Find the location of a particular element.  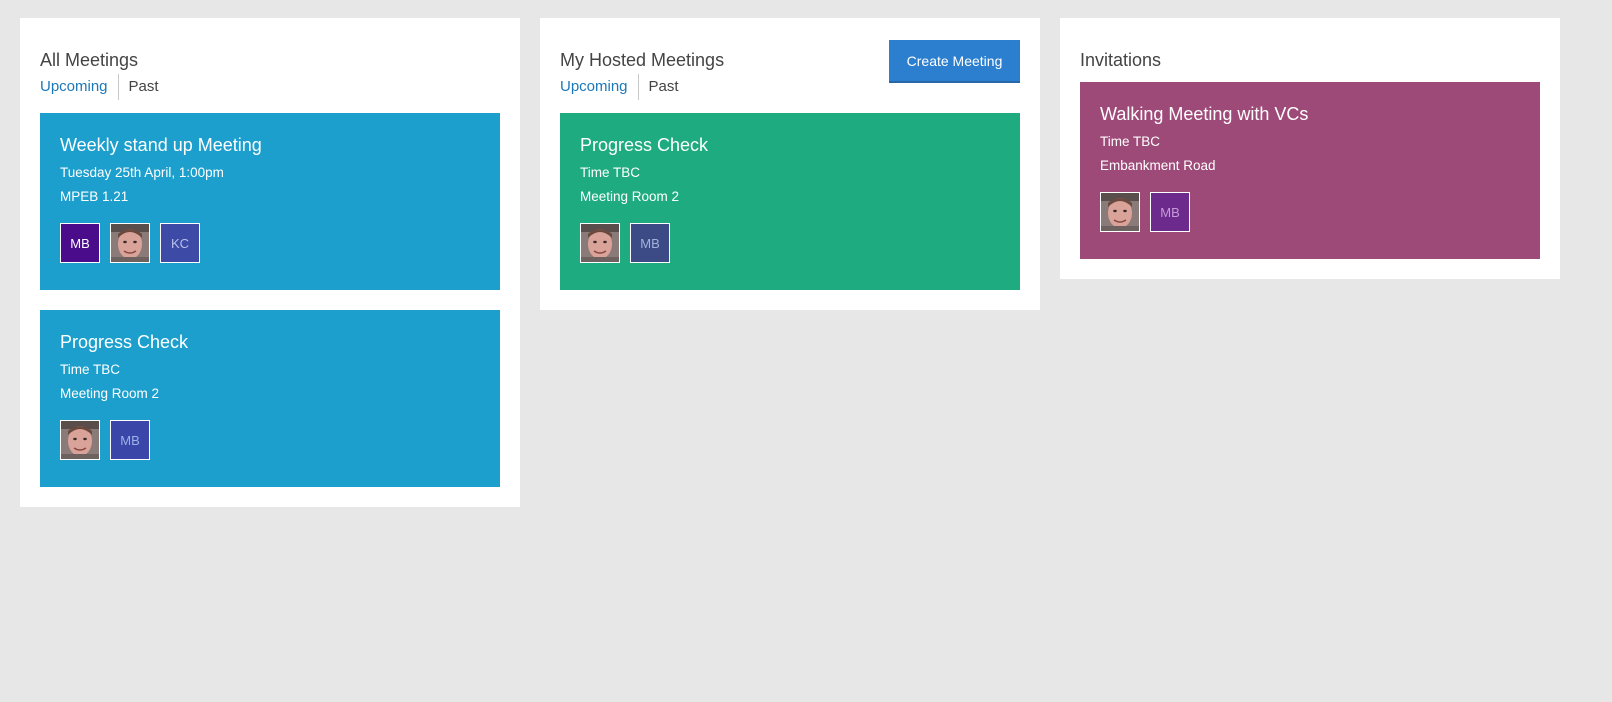

meeting-time: Tuesday 25th April, 1:00pm is located at coordinates (142, 172).